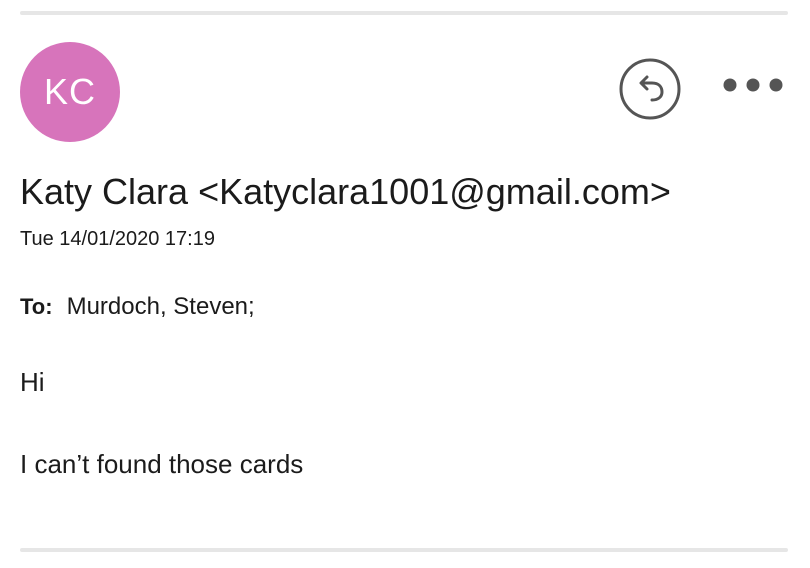 The height and width of the screenshot is (568, 810). What do you see at coordinates (345, 191) in the screenshot?
I see `sender-name-and-email: Katy Clara <Katyclara1001@gmail.com>` at bounding box center [345, 191].